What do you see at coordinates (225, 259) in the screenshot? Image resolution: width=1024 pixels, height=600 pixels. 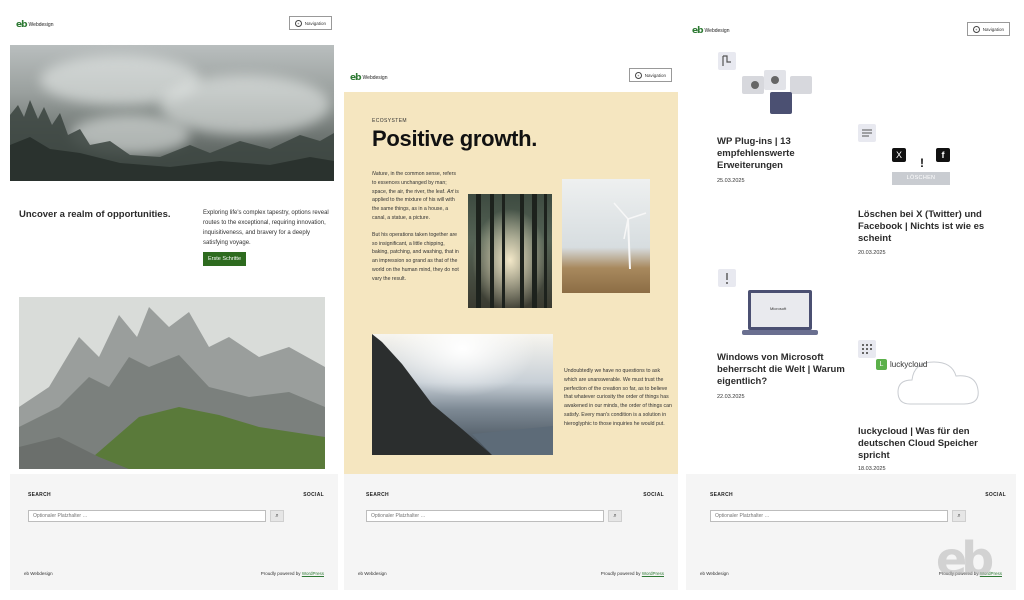 I see `get-started-button: Erste Schritte` at bounding box center [225, 259].